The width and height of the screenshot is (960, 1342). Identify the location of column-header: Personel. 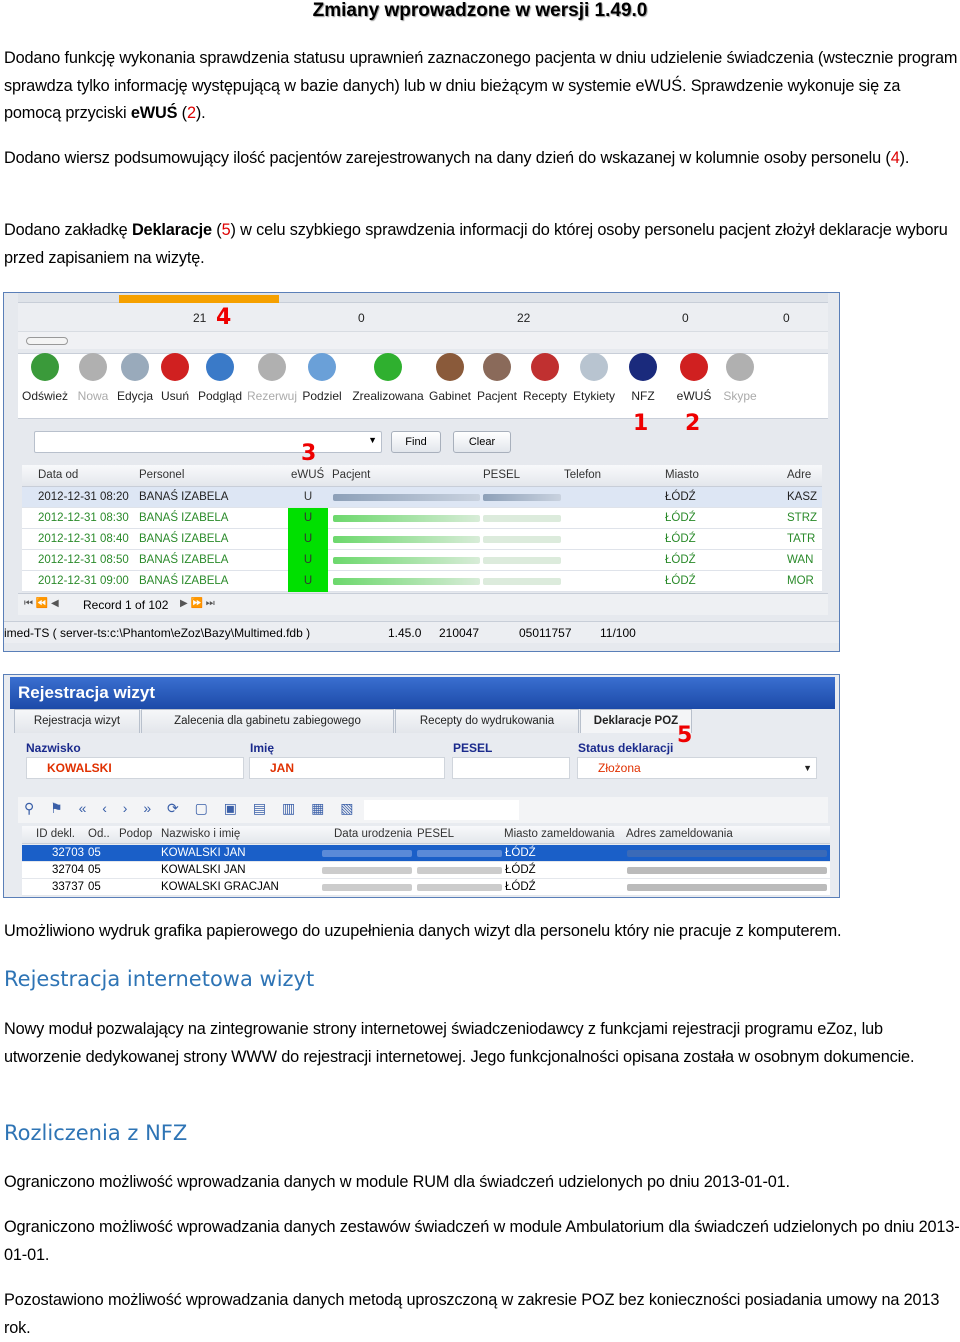
(161, 475).